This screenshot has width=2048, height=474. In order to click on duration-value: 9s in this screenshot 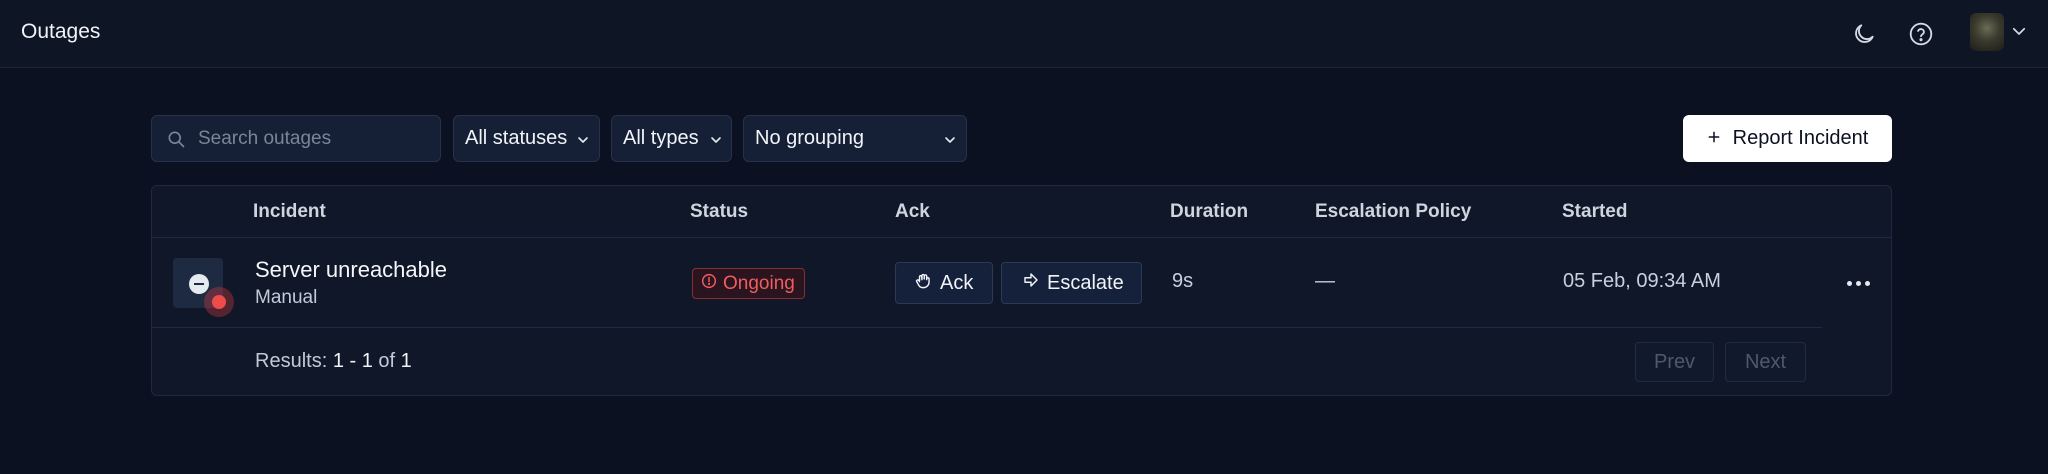, I will do `click(1183, 281)`.